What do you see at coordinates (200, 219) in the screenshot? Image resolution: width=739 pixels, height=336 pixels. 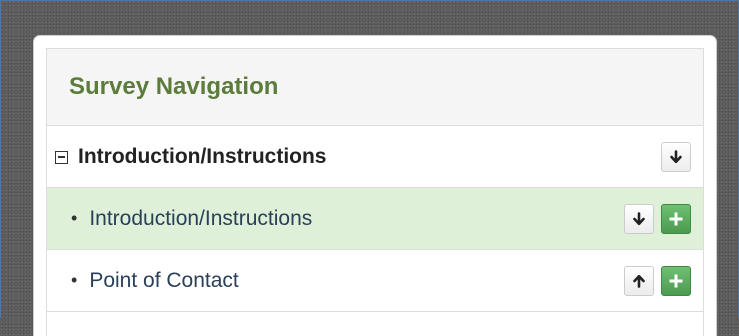 I see `nav-item-label: Introduction/Instructions` at bounding box center [200, 219].